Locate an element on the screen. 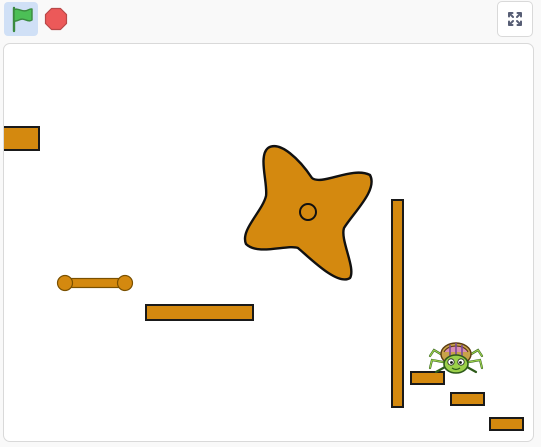  bone-platform is located at coordinates (95, 283).